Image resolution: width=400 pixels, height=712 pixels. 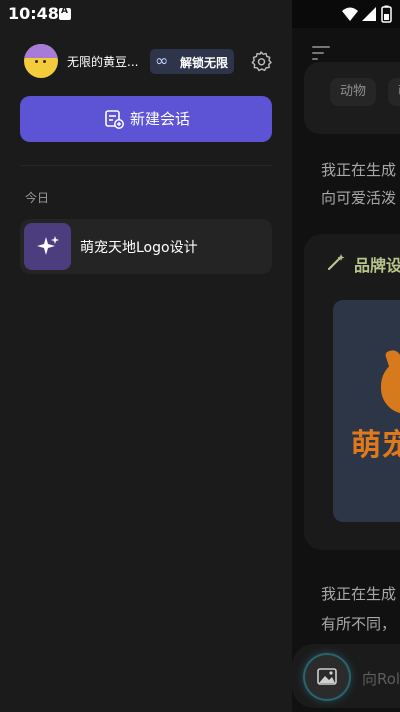 I want to click on unlock-label: 解锁无限, so click(x=204, y=63).